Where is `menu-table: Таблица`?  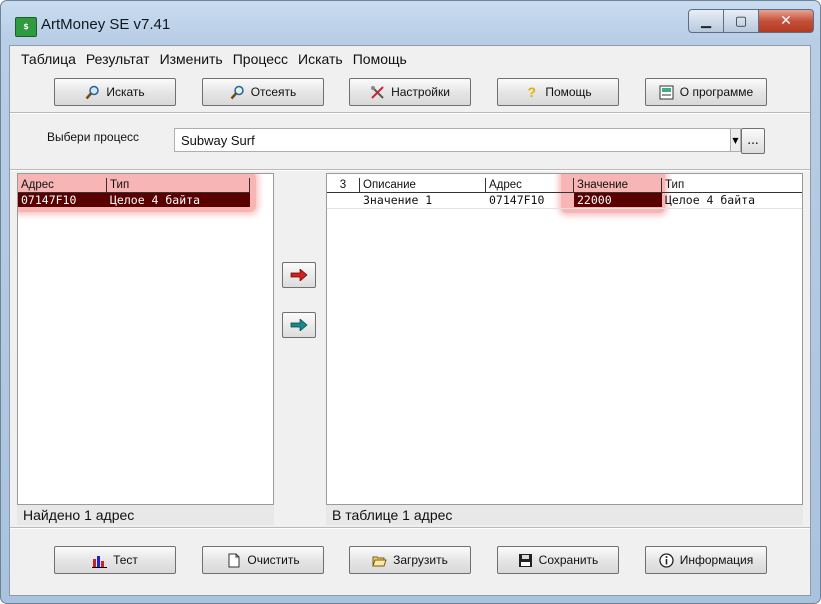 menu-table: Таблица is located at coordinates (48, 59).